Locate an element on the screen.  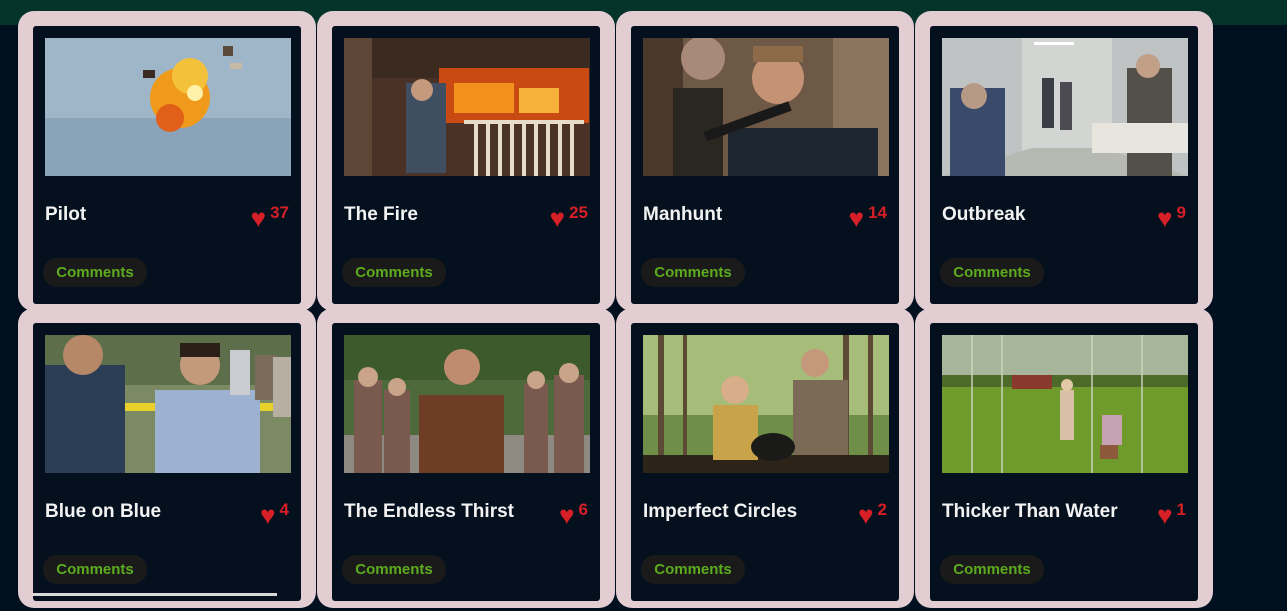
like-count: 14 is located at coordinates (877, 212).